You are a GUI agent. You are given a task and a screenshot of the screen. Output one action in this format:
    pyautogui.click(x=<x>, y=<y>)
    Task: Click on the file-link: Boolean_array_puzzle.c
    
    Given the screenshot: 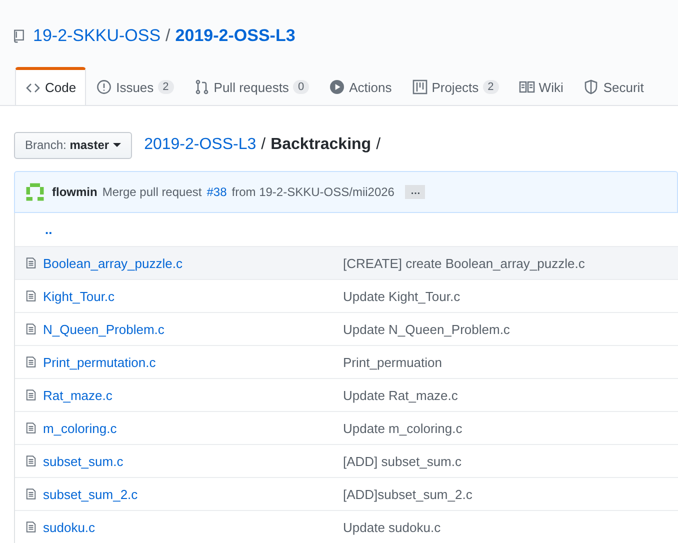 What is the action you would take?
    pyautogui.click(x=112, y=263)
    